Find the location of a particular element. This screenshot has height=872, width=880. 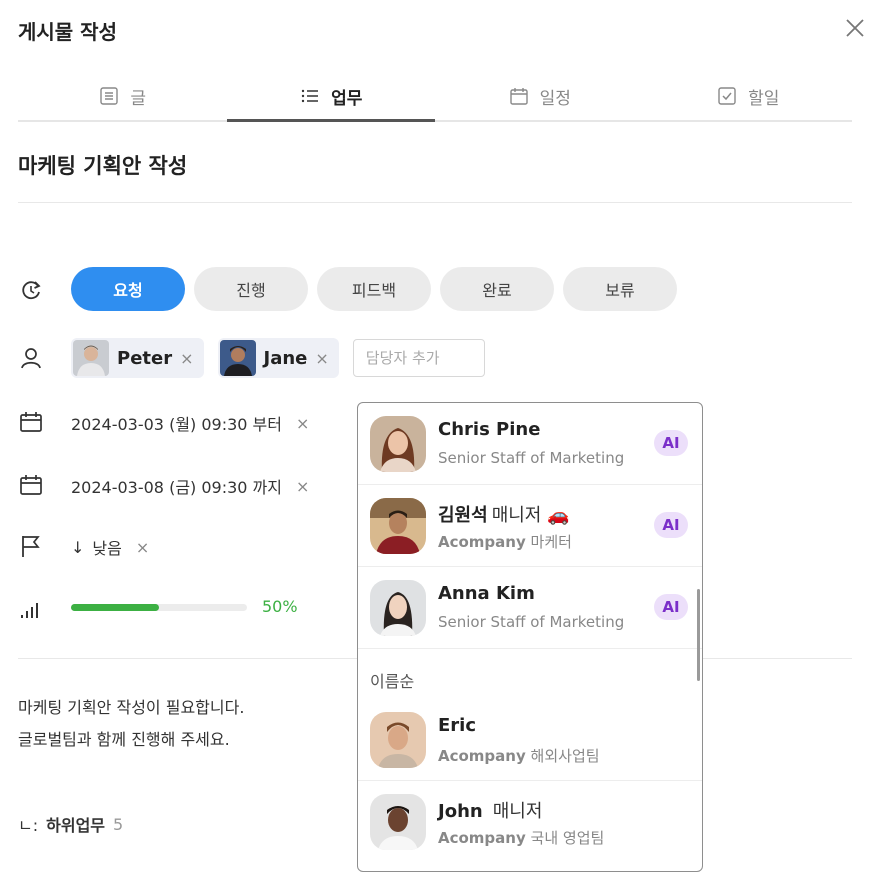

suggestion-item: John 매니저 Acompany 국내 영업팀 is located at coordinates (530, 822).